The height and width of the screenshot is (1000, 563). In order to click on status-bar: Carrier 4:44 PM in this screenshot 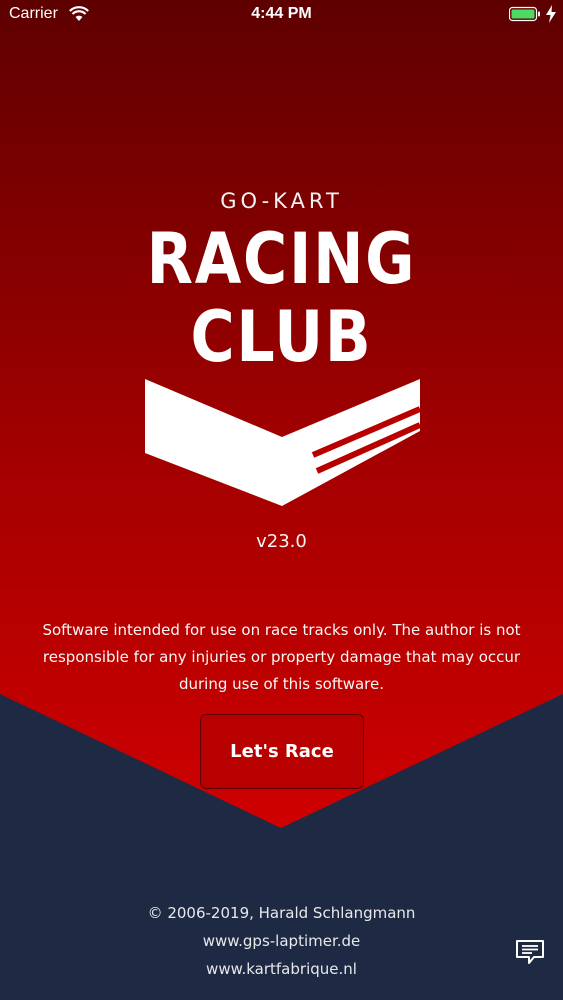, I will do `click(281, 15)`.